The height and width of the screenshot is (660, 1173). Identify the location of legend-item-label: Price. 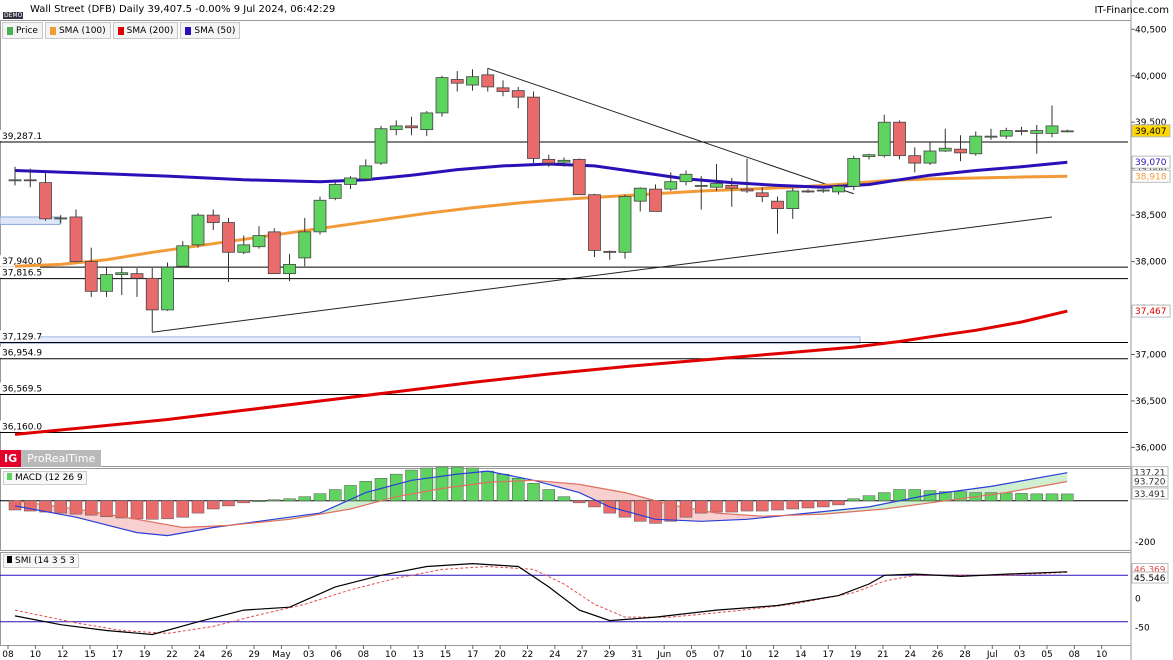
(27, 30).